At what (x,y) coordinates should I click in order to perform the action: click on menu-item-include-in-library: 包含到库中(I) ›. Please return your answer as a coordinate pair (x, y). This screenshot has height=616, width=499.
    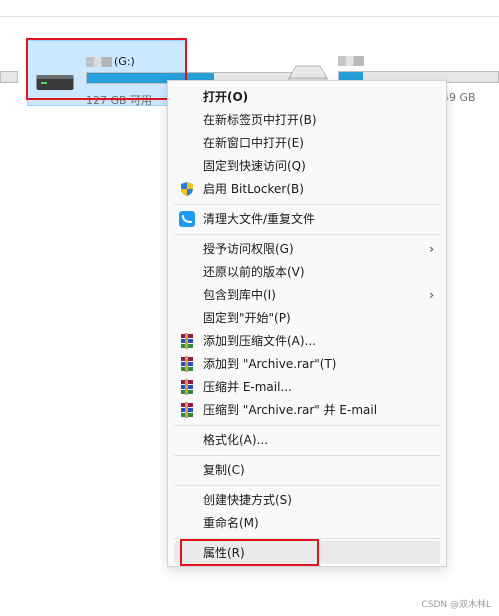
    Looking at the image, I should click on (307, 294).